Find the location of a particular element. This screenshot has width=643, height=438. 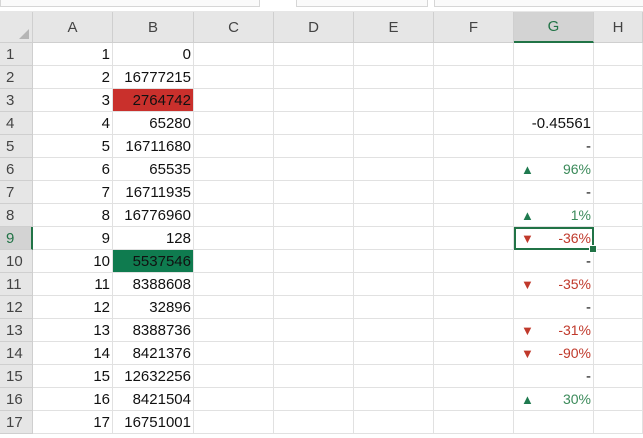

cell-a12: 12 is located at coordinates (73, 307).